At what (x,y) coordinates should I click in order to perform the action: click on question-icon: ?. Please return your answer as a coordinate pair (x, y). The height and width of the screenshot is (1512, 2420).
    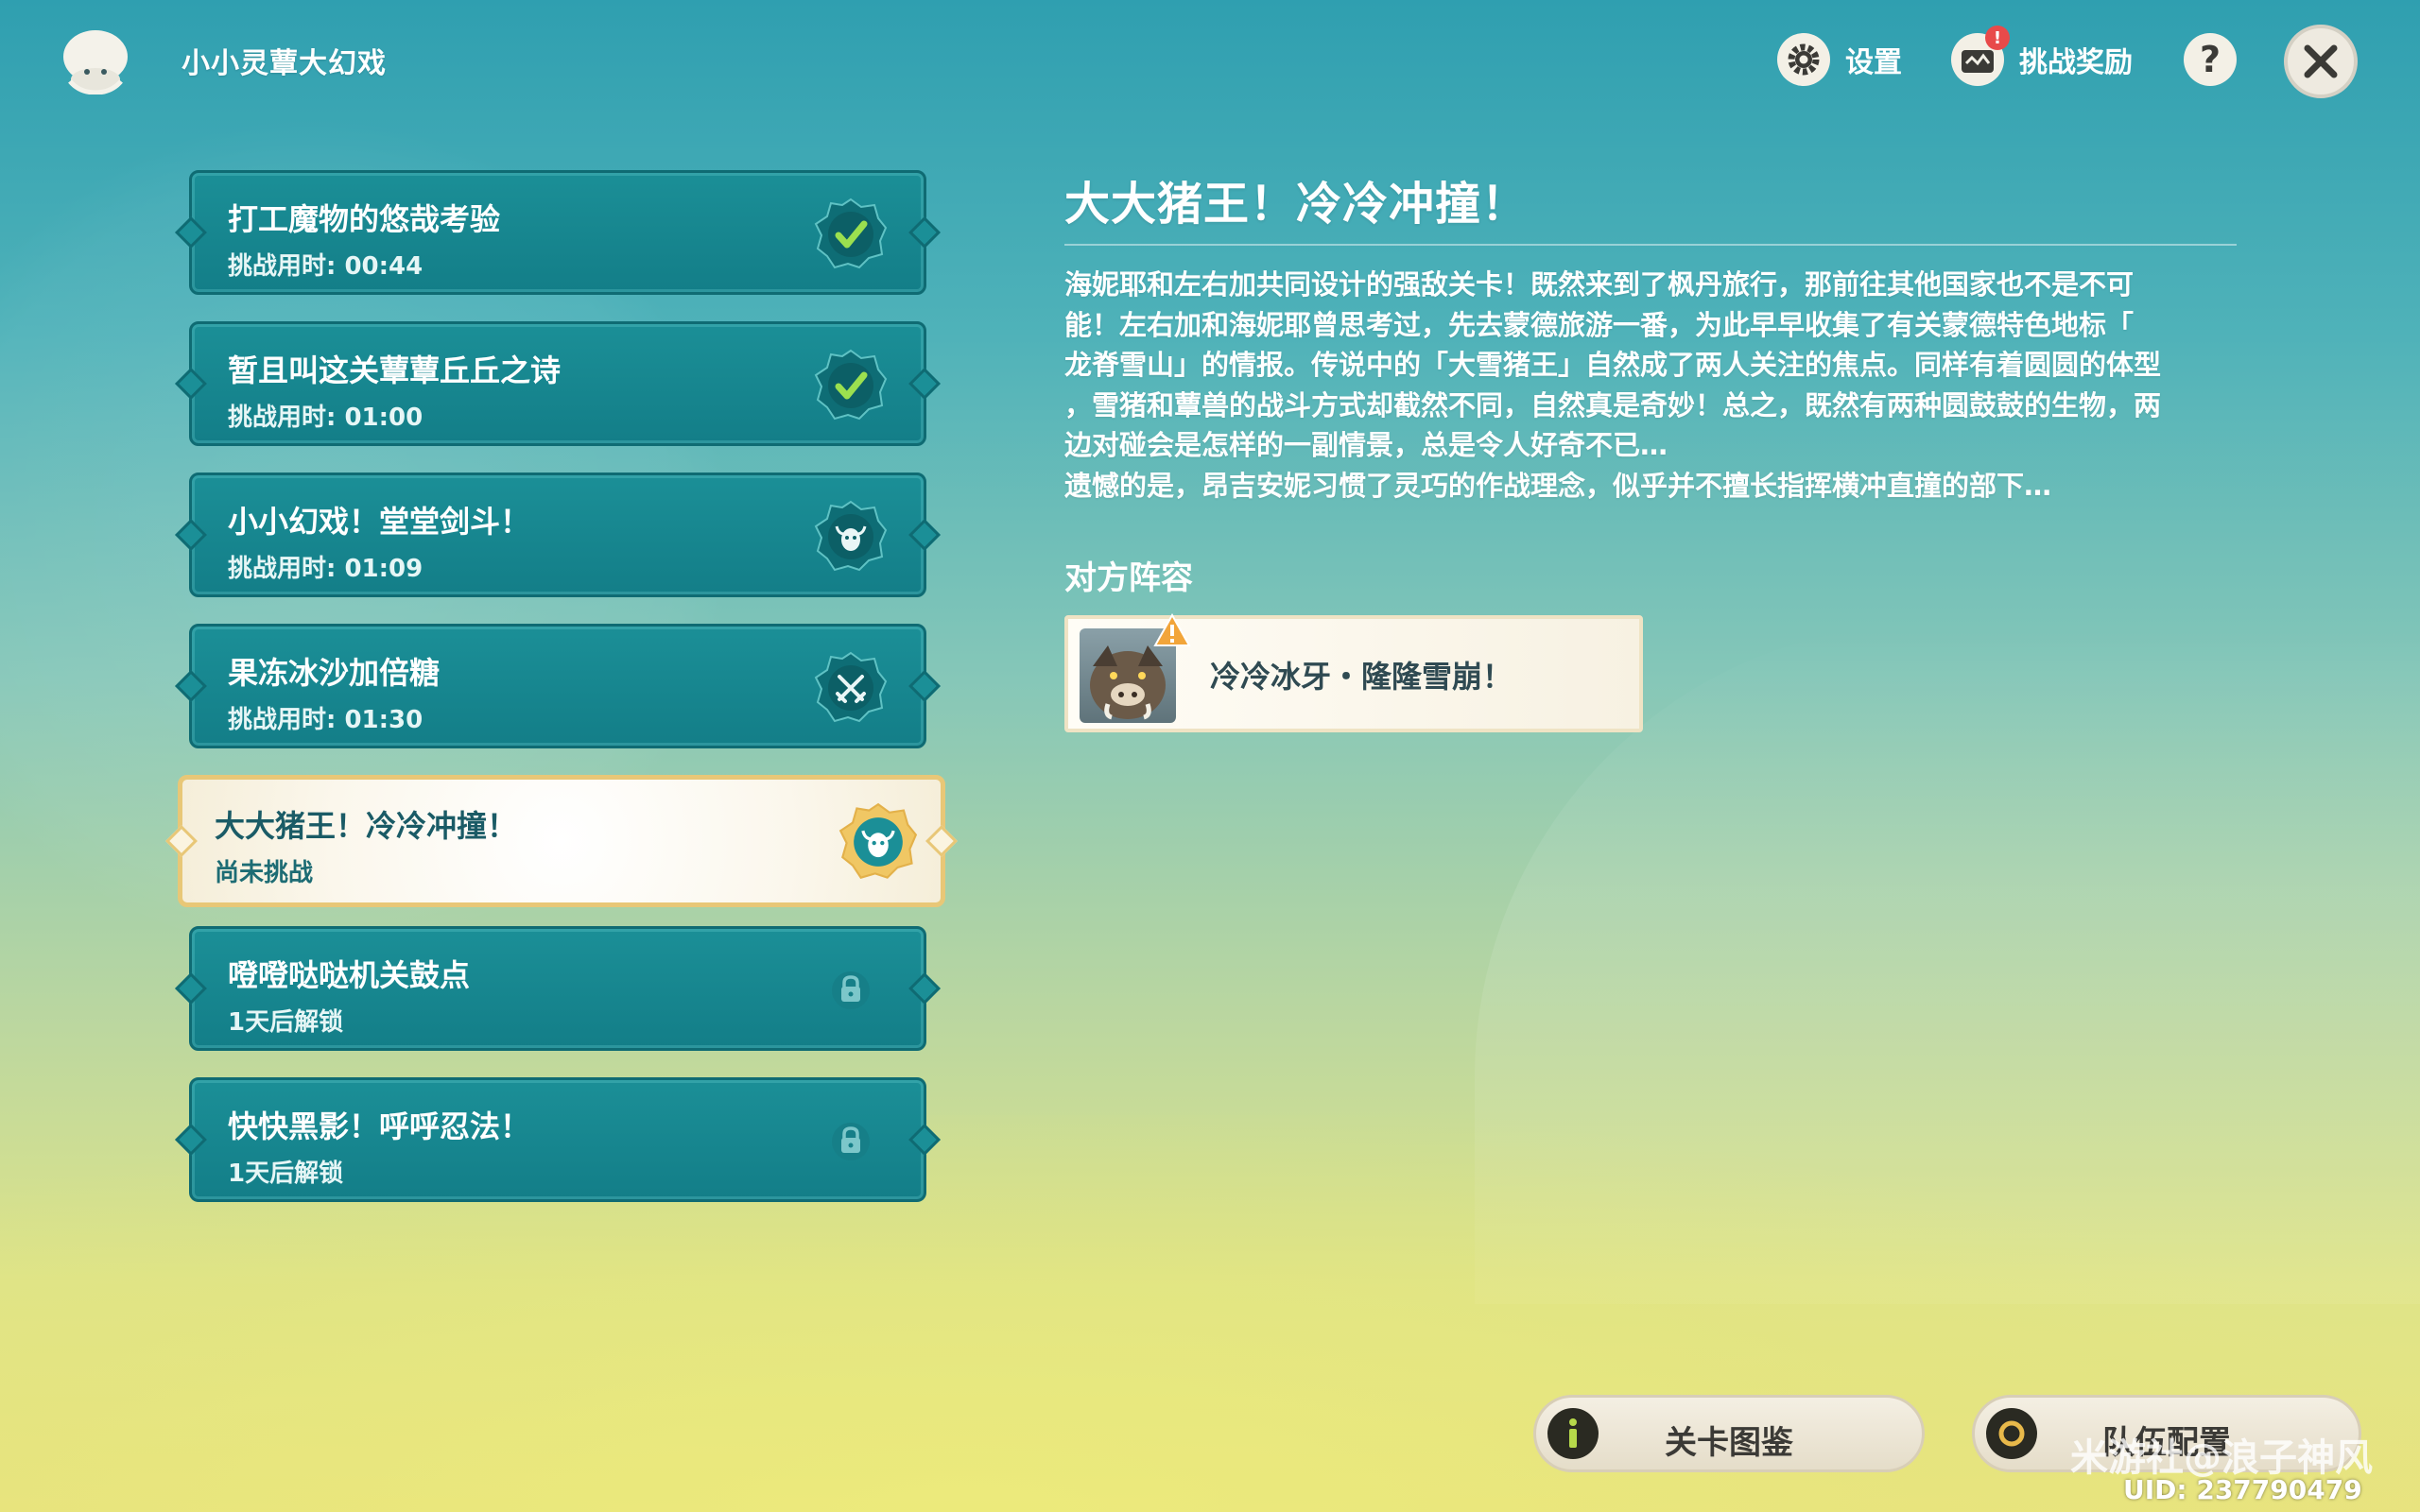
    Looking at the image, I should click on (2210, 59).